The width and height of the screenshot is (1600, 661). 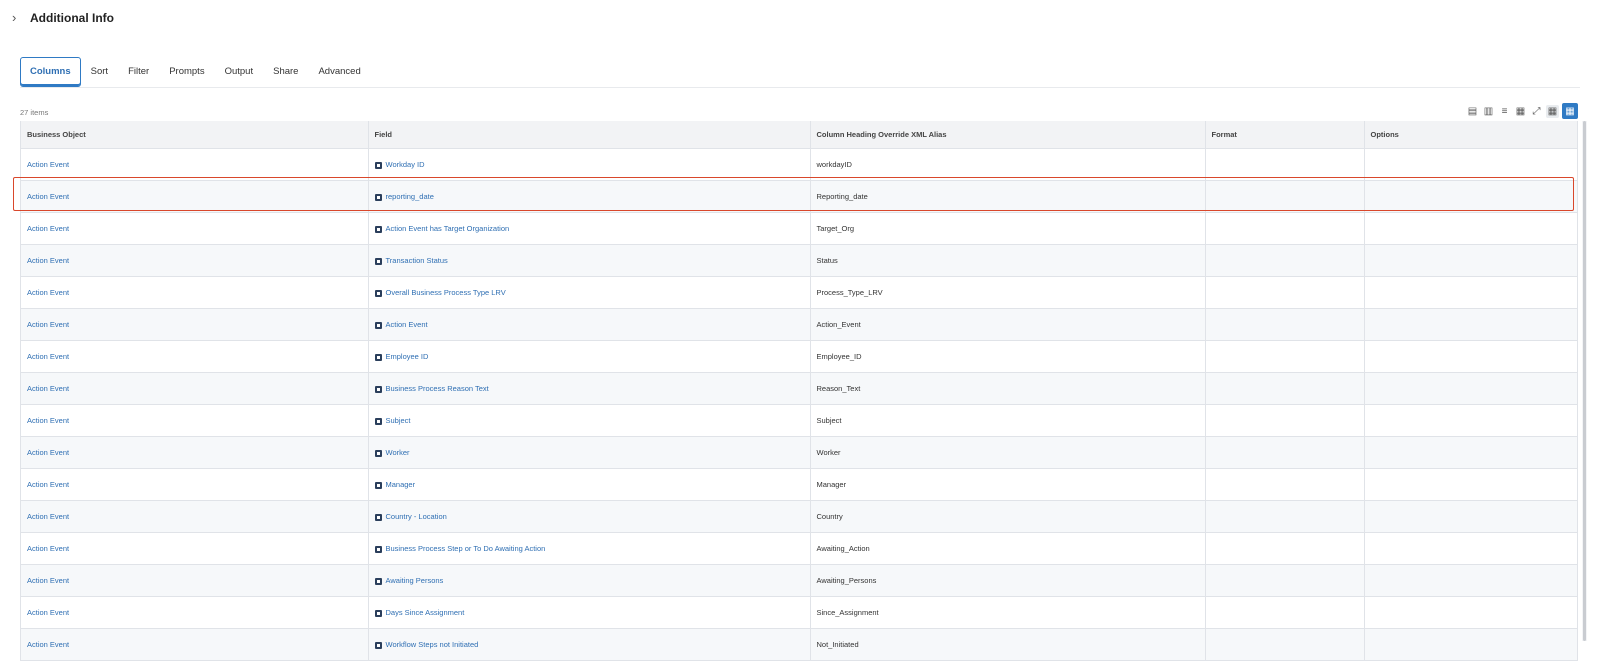 What do you see at coordinates (1285, 135) in the screenshot?
I see `col-header-format: Format` at bounding box center [1285, 135].